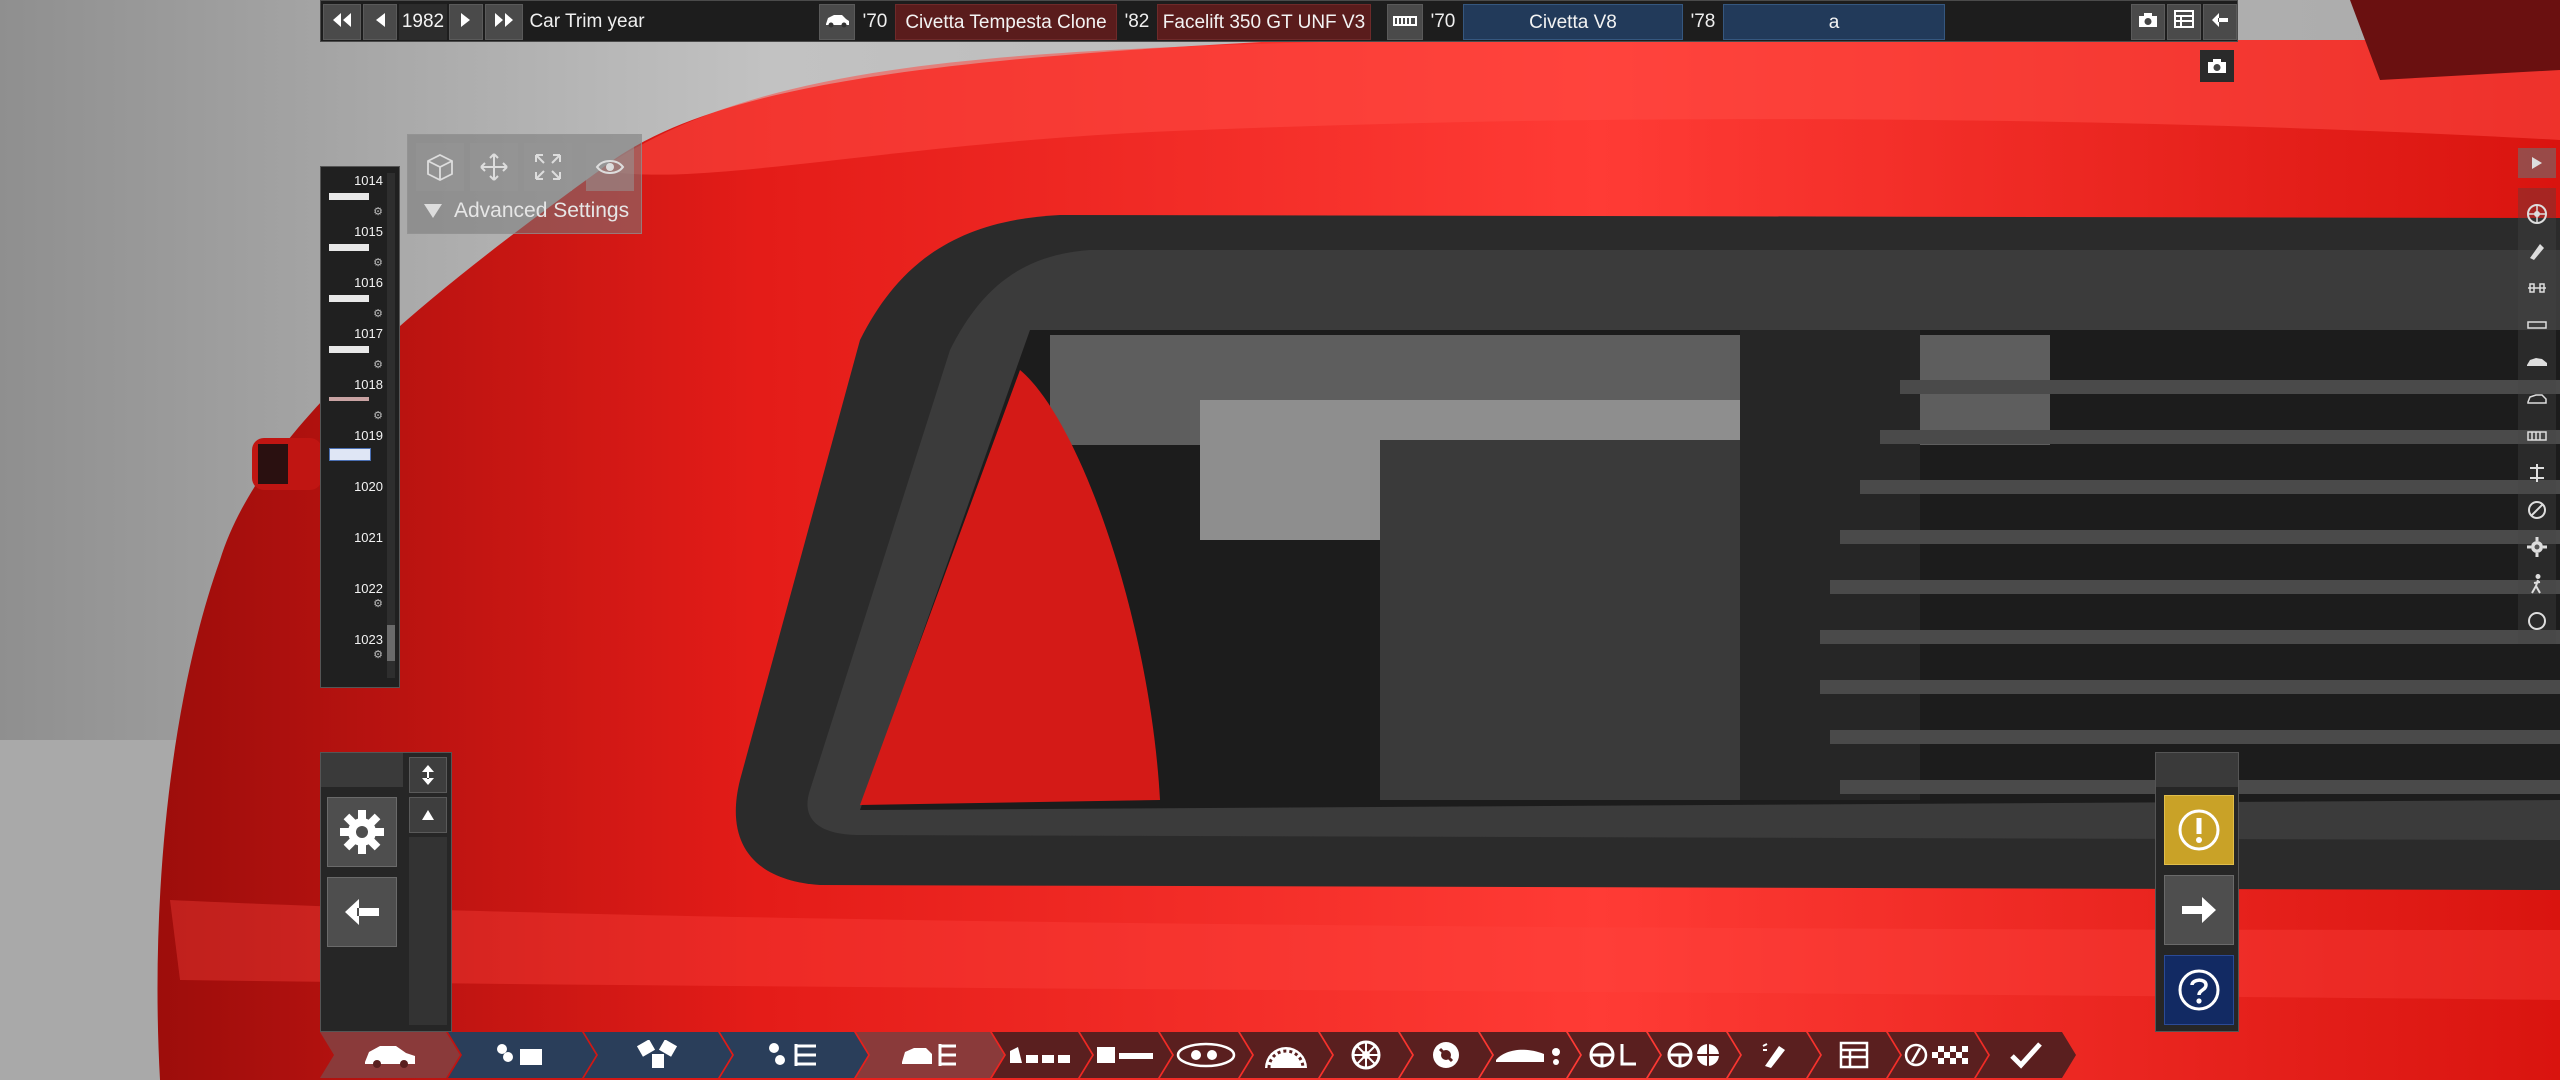 The image size is (2560, 1080). Describe the element at coordinates (1286, 1055) in the screenshot. I see `tab-tyres` at that location.